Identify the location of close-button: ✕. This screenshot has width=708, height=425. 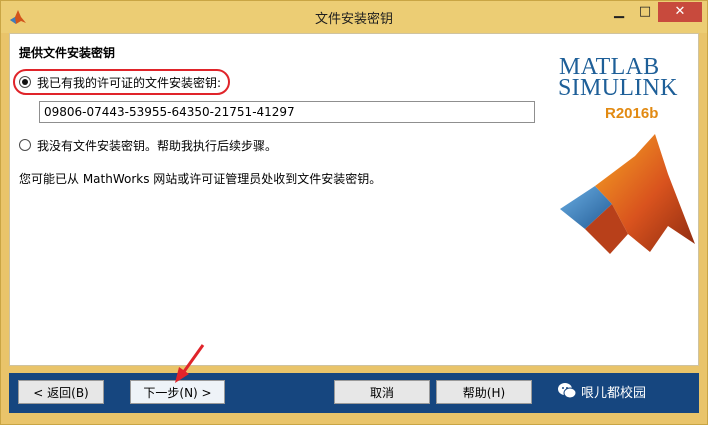
(680, 12).